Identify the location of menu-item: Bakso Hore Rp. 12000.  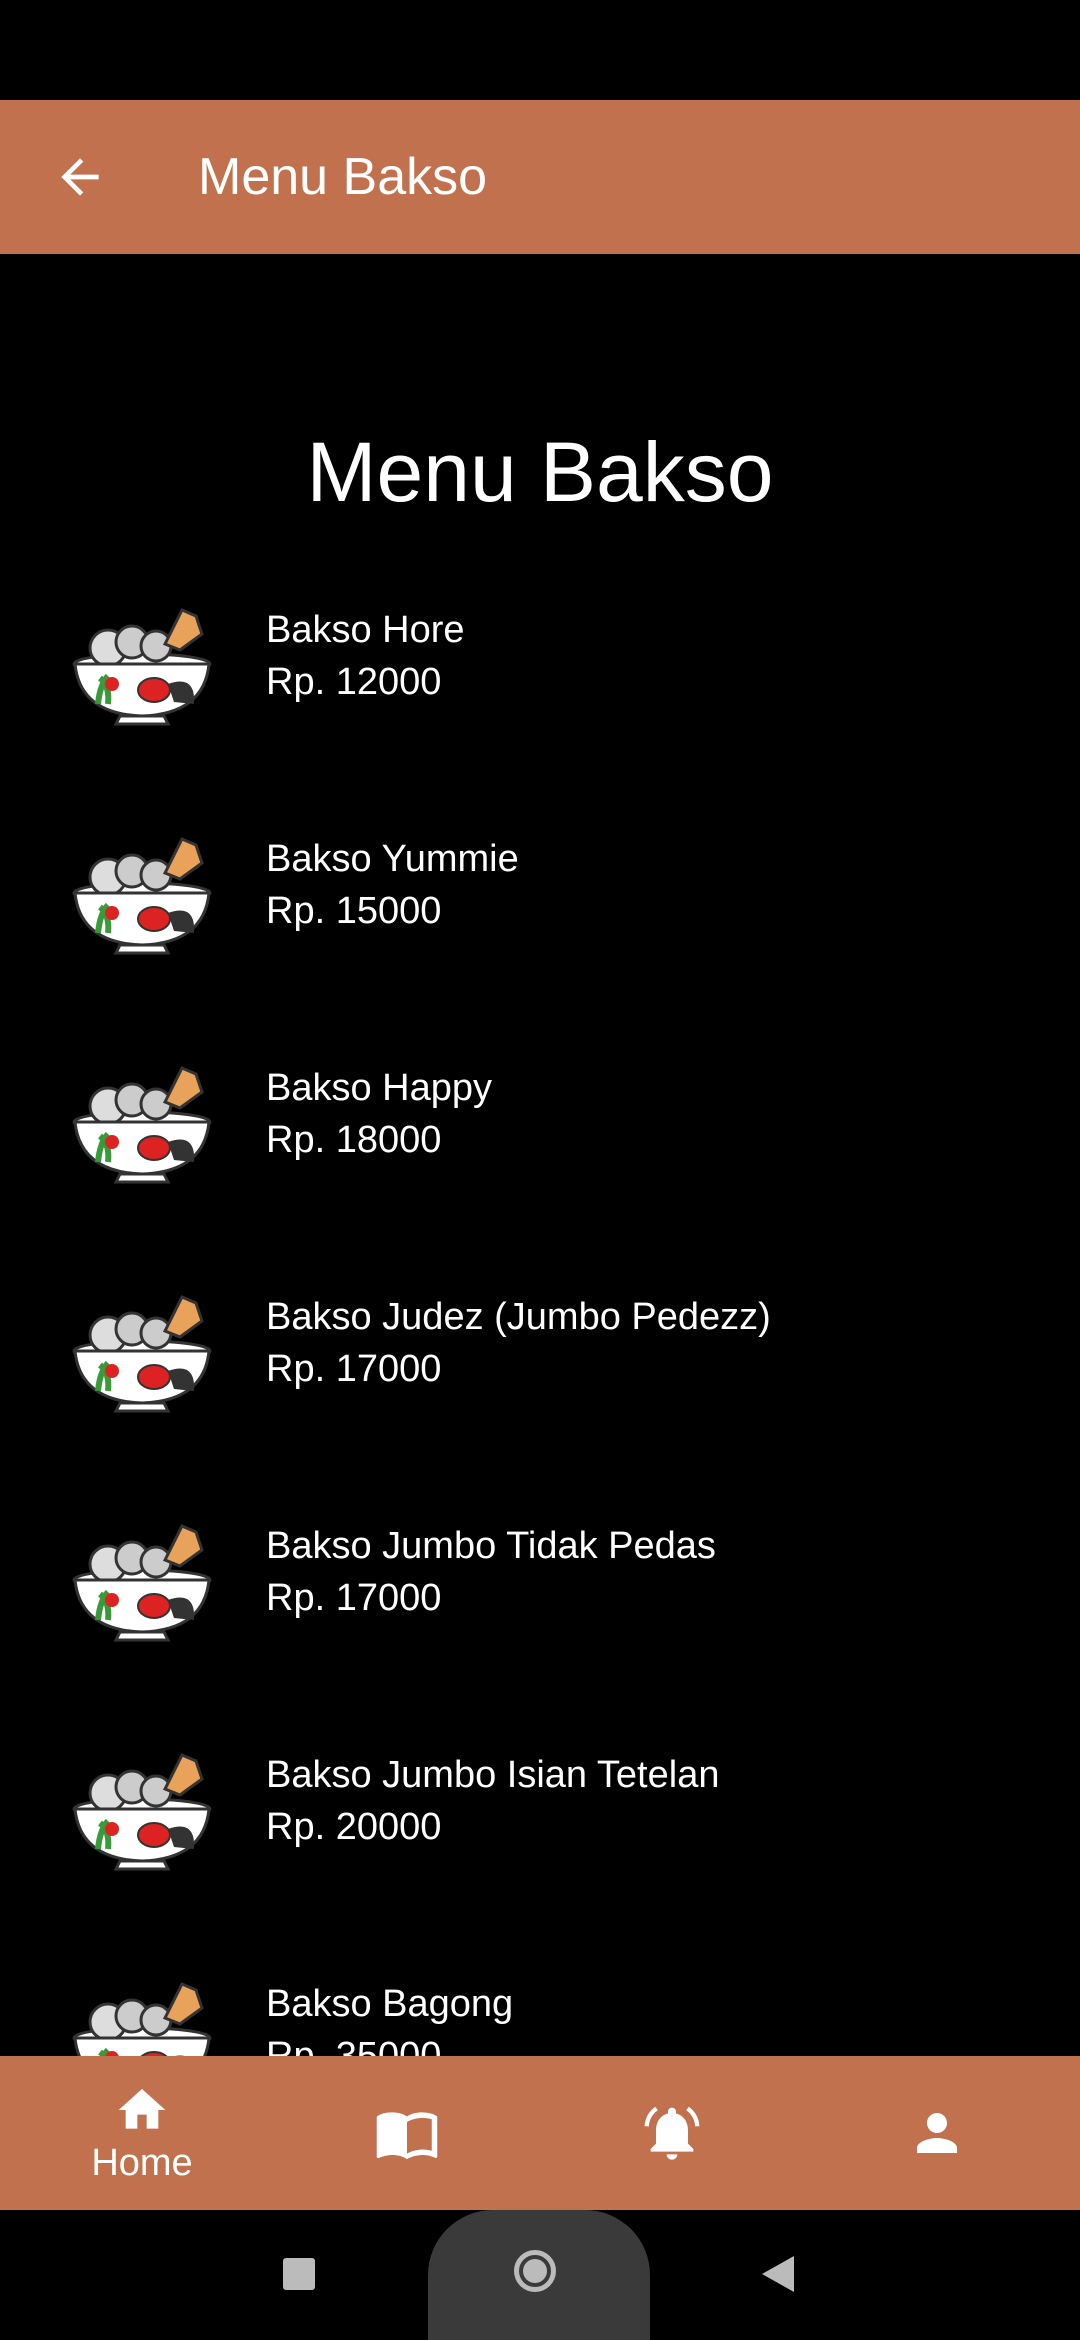
(540, 718).